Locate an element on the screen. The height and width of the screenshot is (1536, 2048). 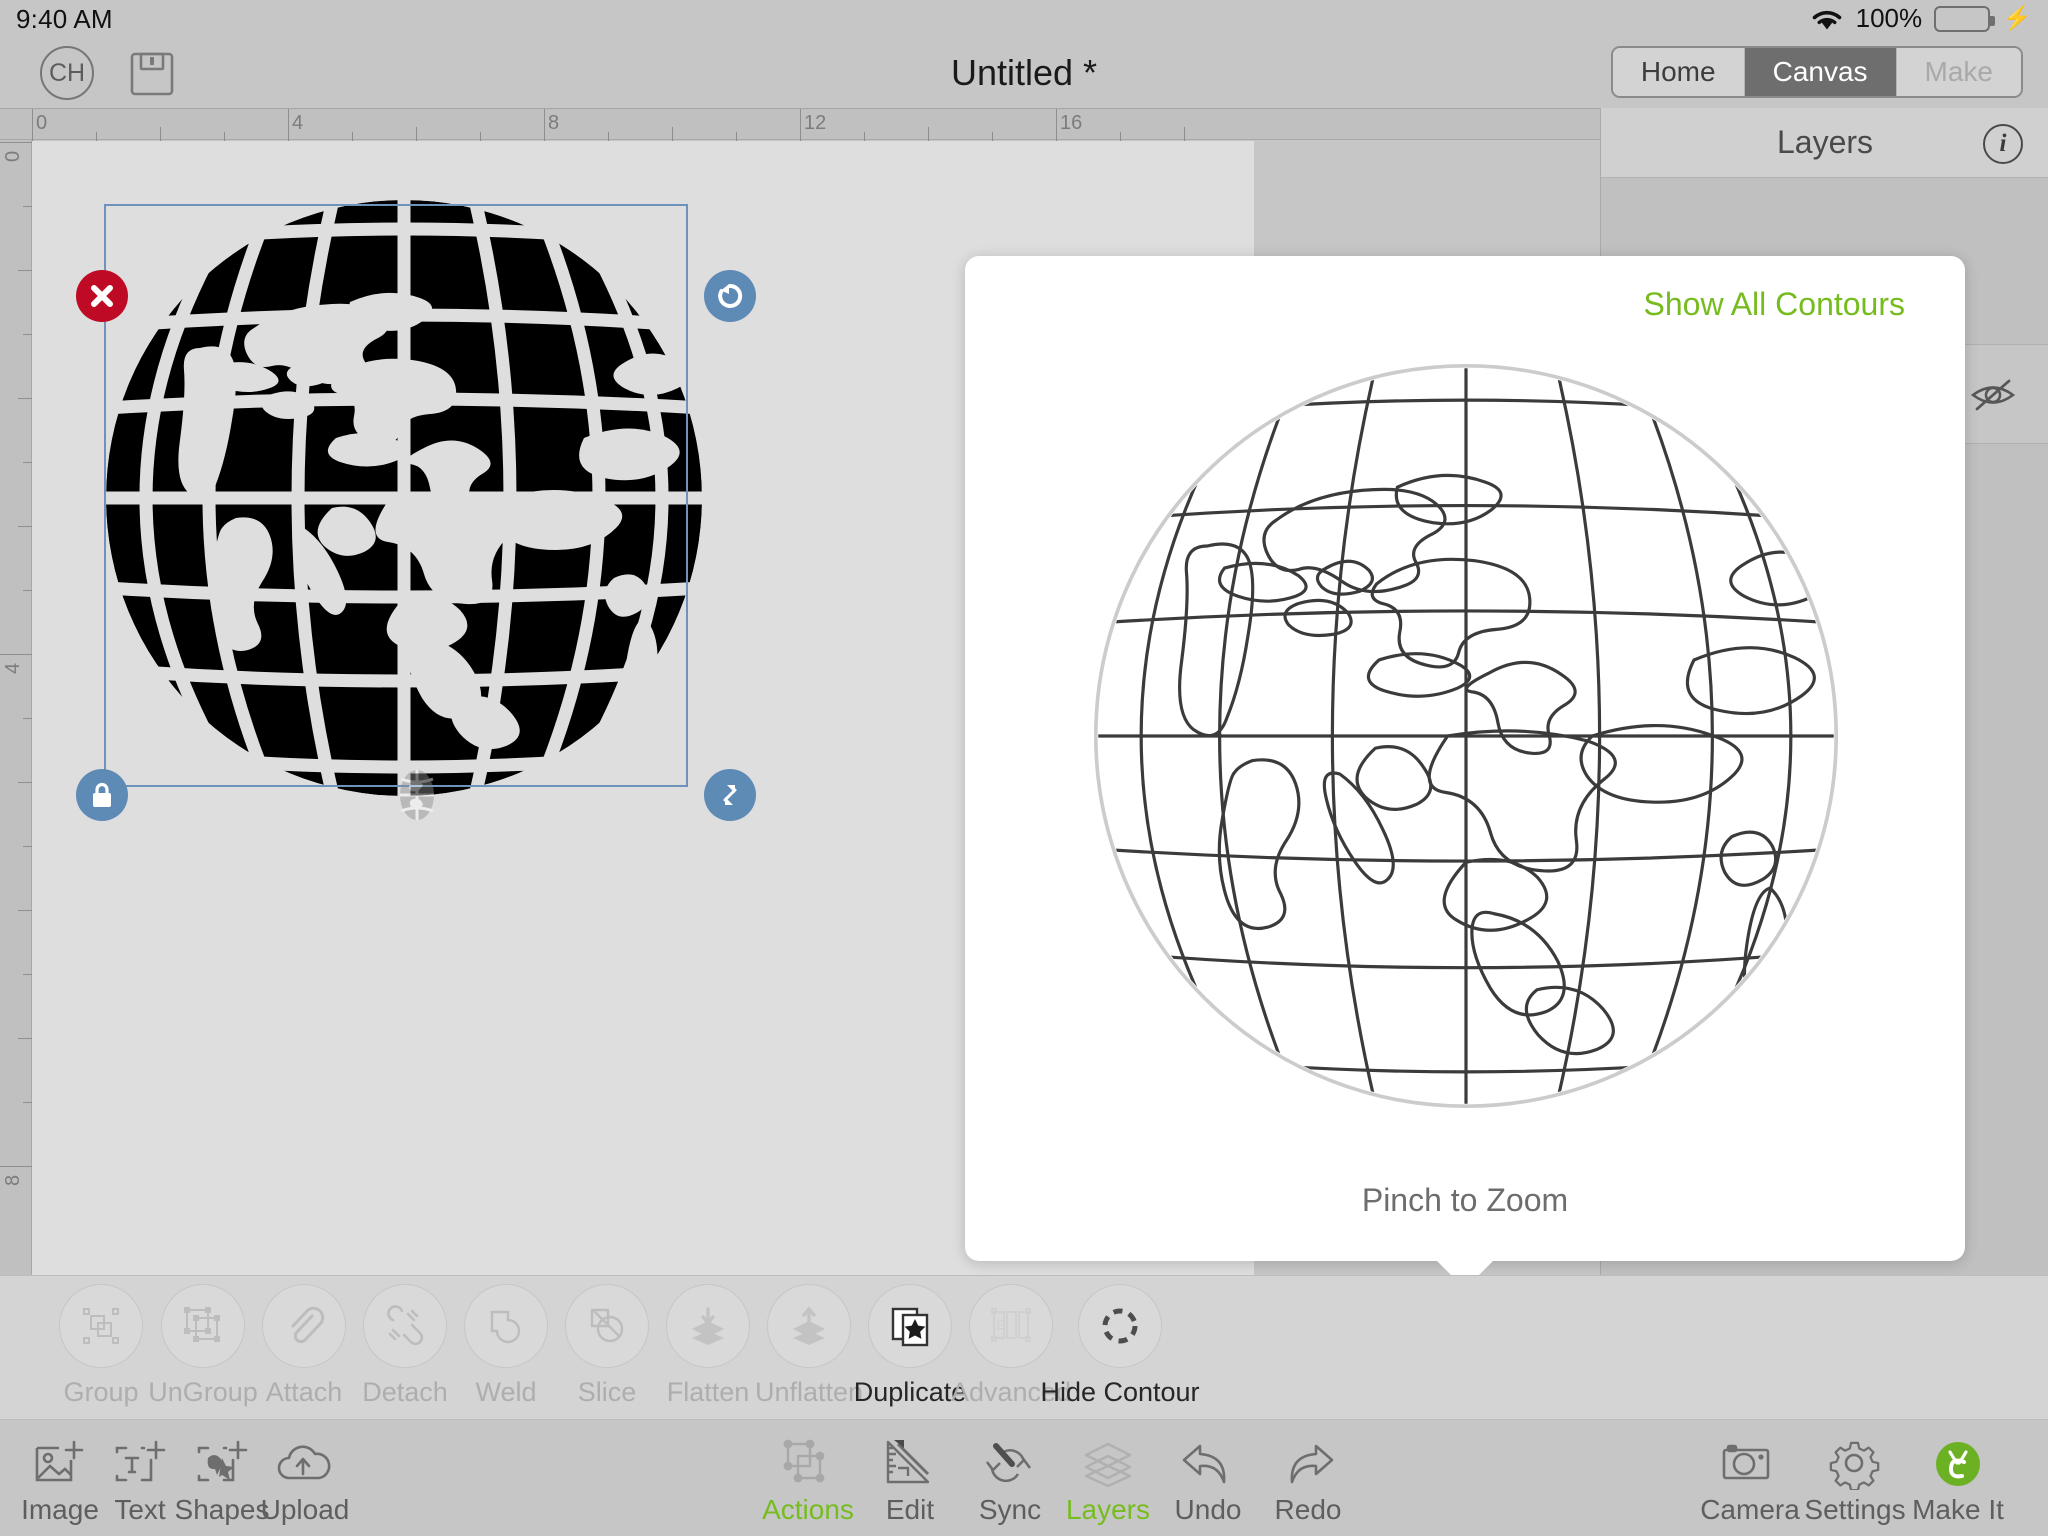
resize-handle is located at coordinates (730, 795).